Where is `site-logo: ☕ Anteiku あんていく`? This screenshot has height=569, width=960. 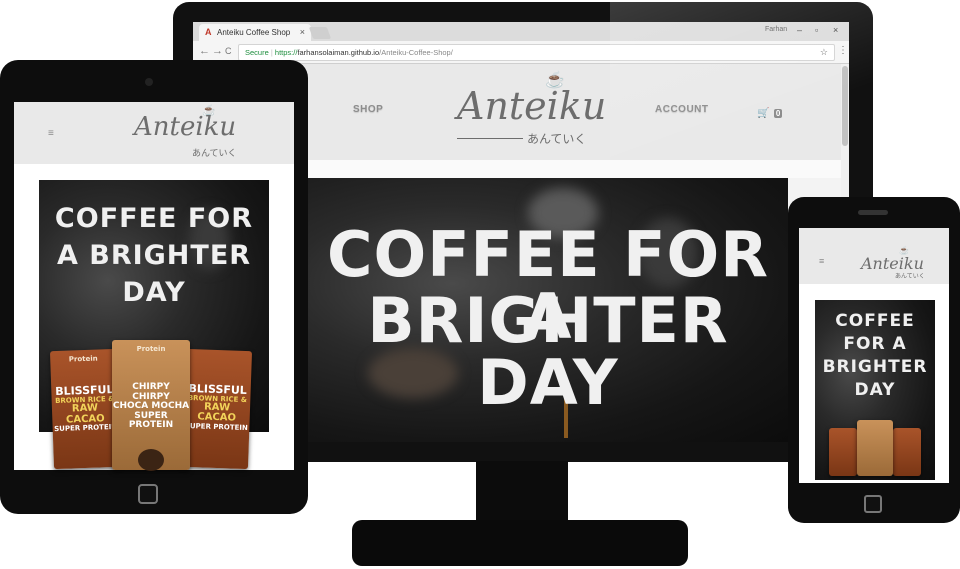
site-logo: ☕ Anteiku あんていく is located at coordinates (528, 110).